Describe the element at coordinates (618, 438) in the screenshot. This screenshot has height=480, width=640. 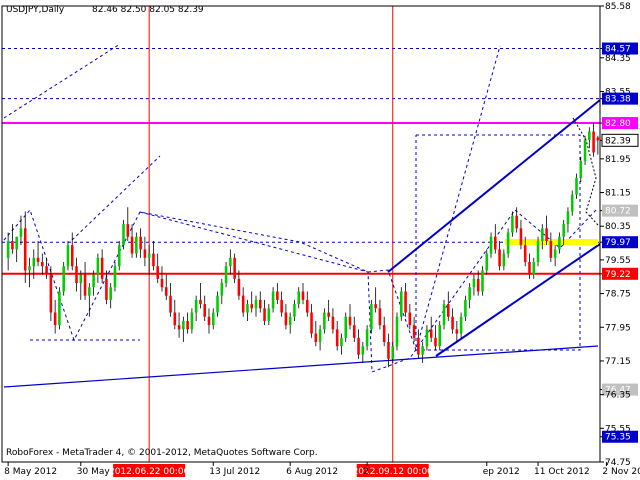
I see `y-tick-label: 75.35` at that location.